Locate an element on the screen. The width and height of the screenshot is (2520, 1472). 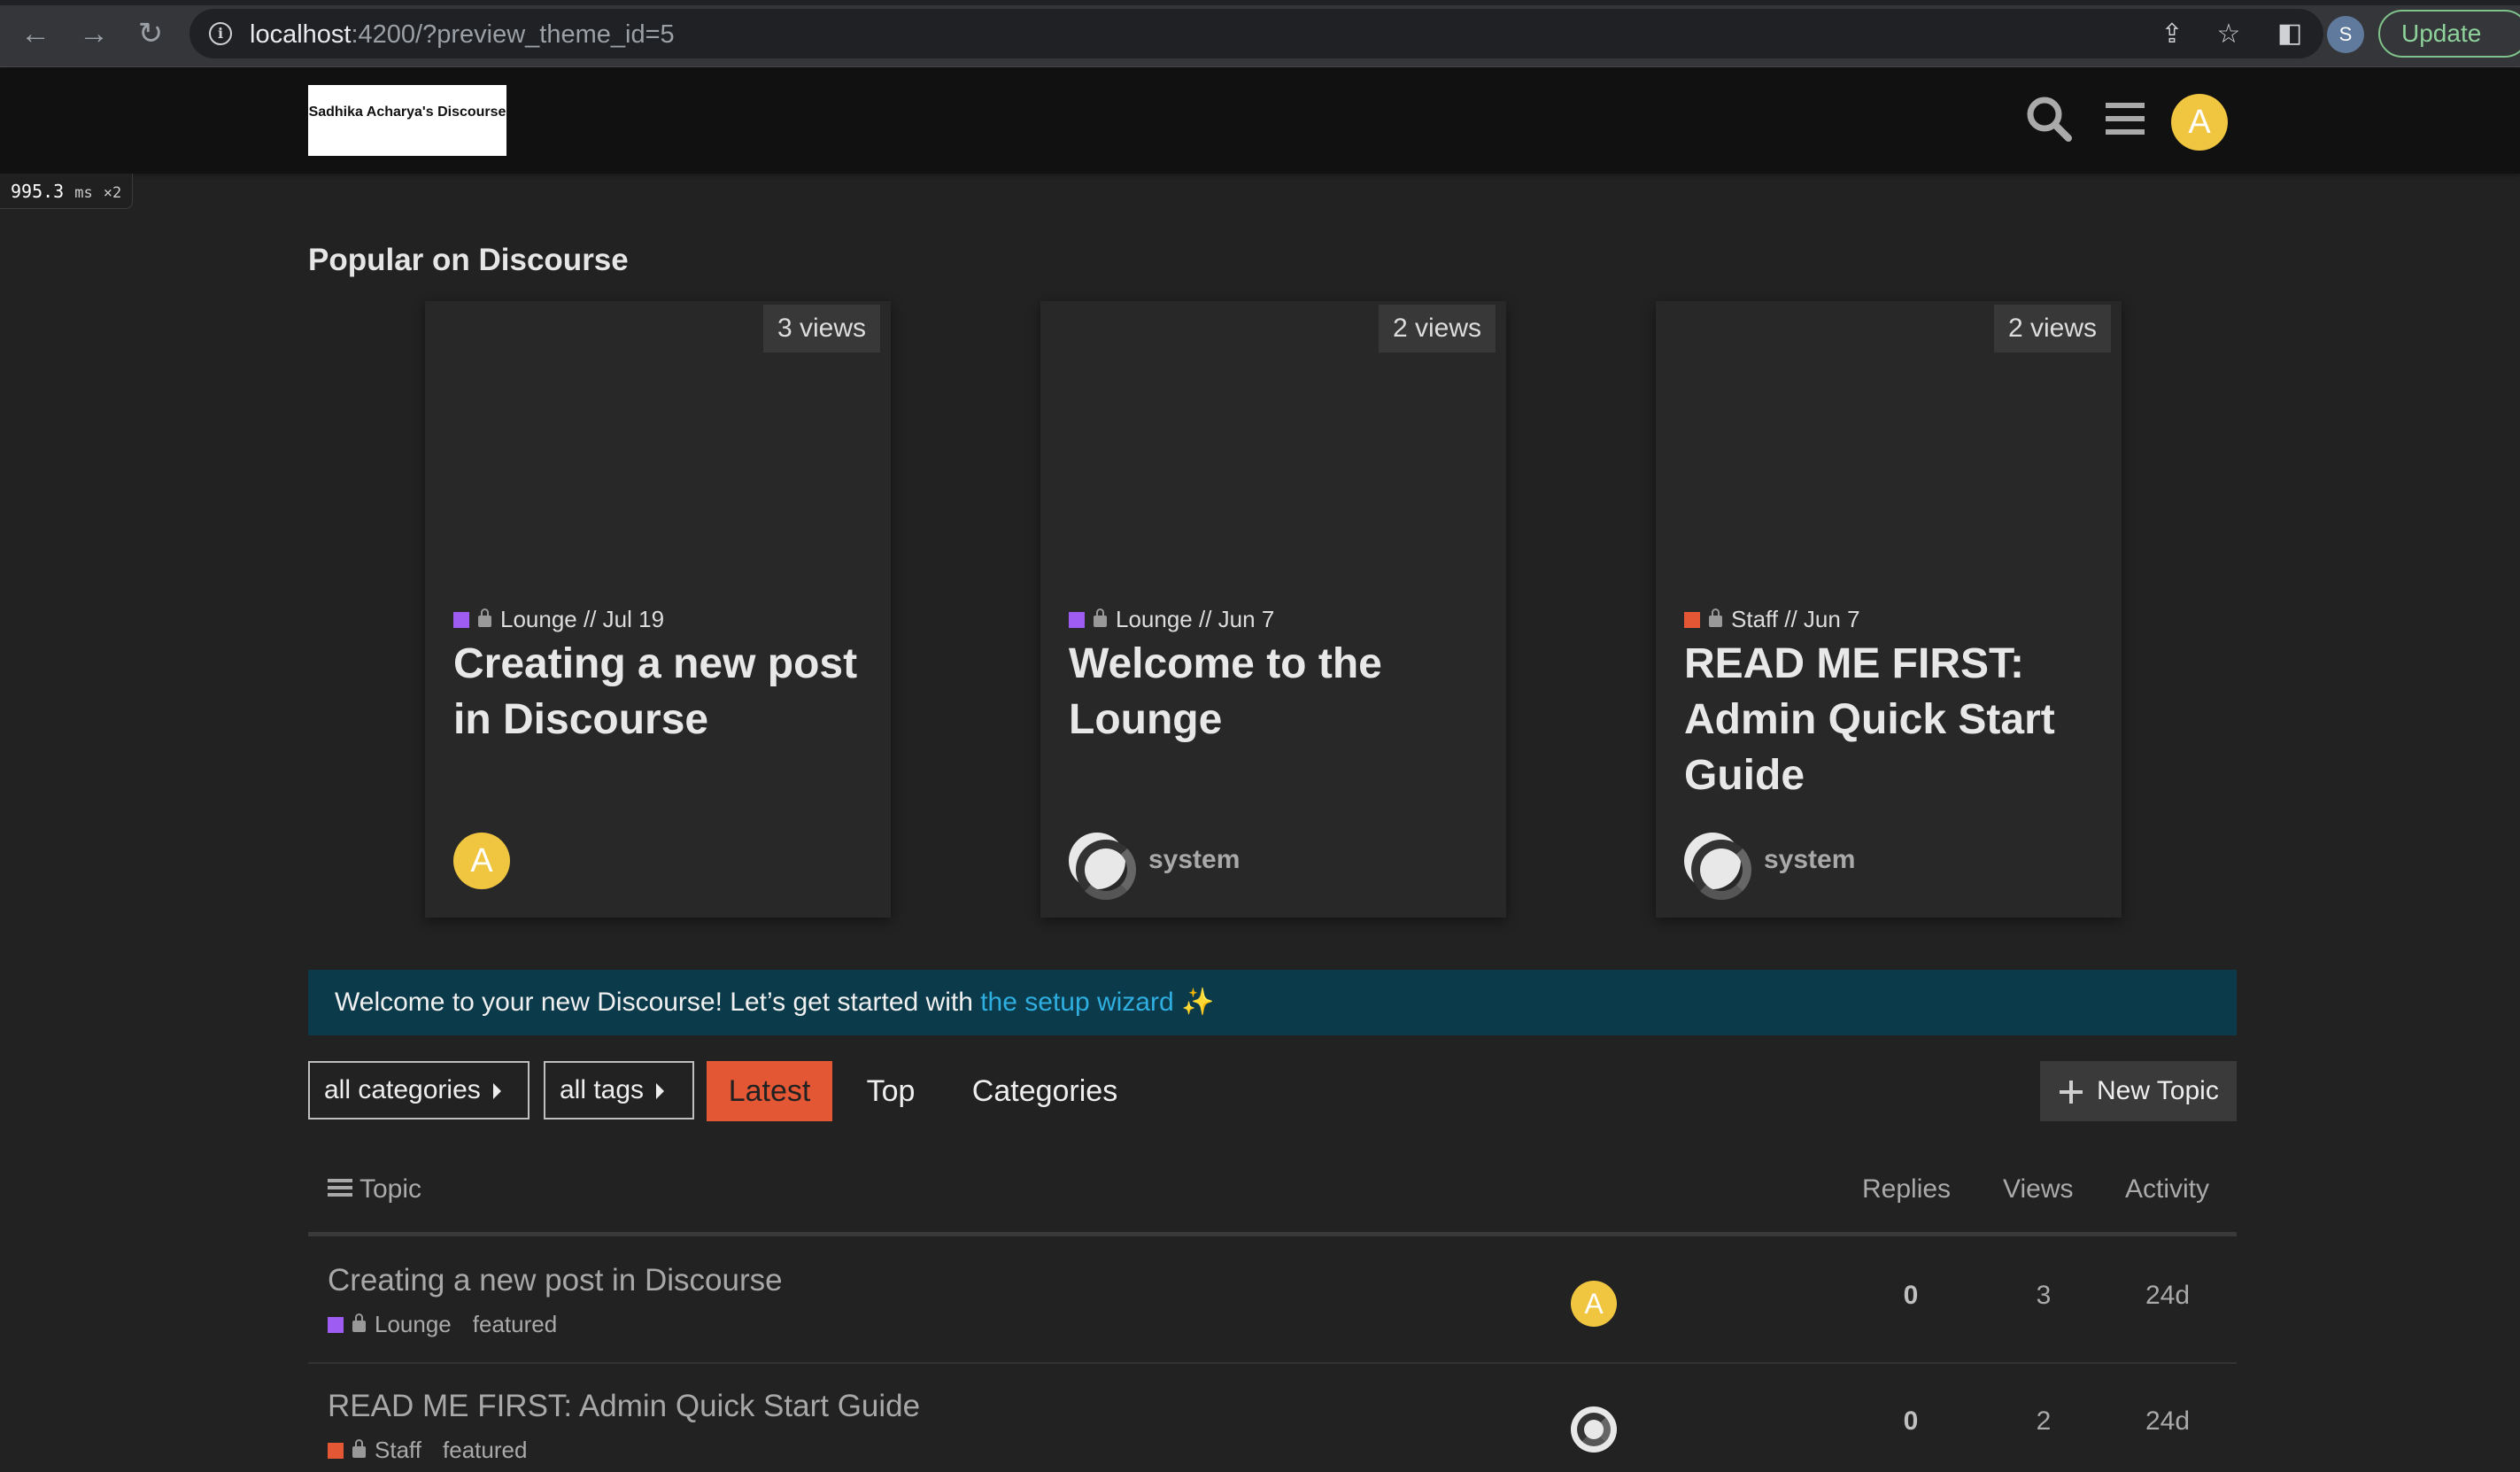
card-date: // Jul 19 is located at coordinates (624, 619).